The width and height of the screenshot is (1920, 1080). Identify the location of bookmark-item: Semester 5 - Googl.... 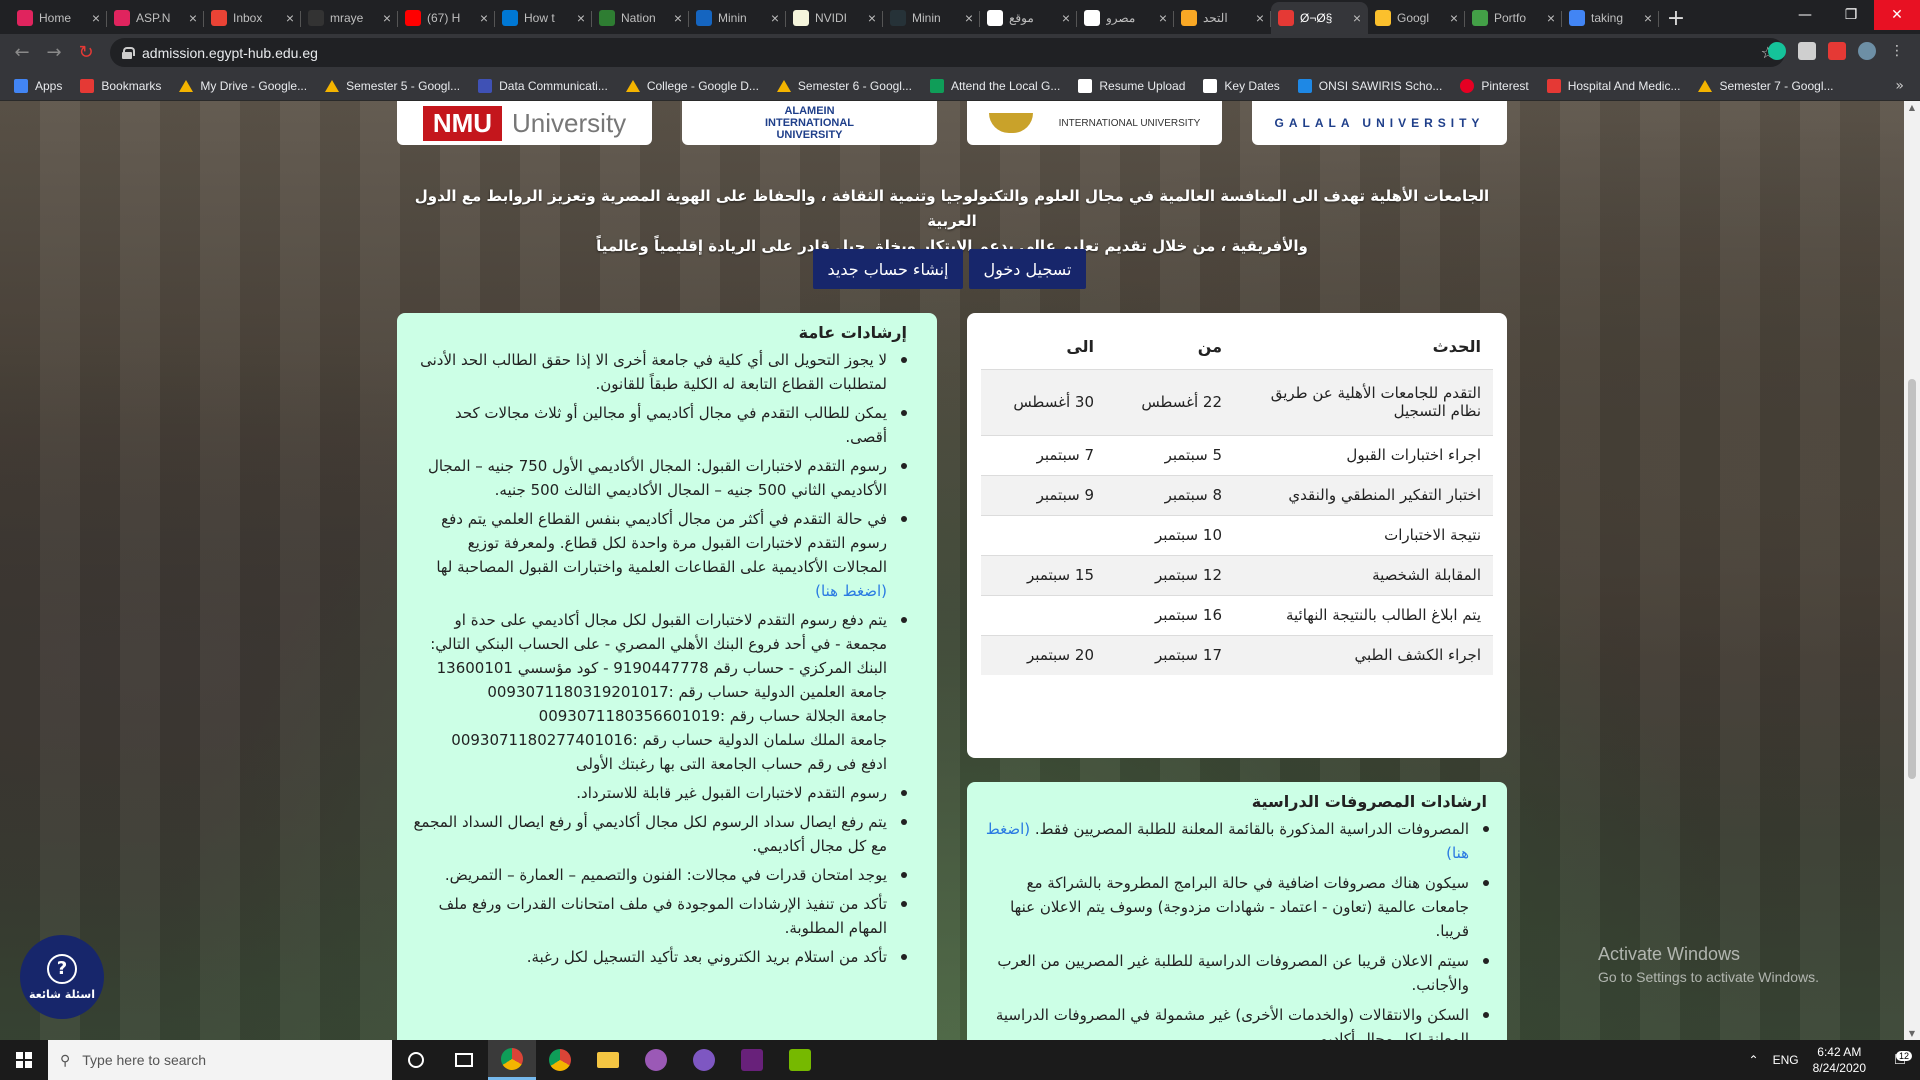
(392, 86).